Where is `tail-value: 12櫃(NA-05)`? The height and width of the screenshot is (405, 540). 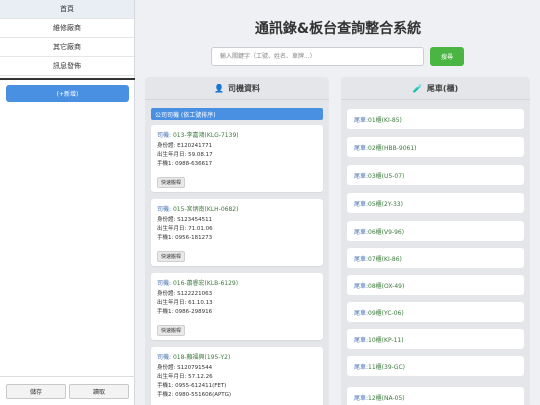
tail-value: 12櫃(NA-05) is located at coordinates (386, 398).